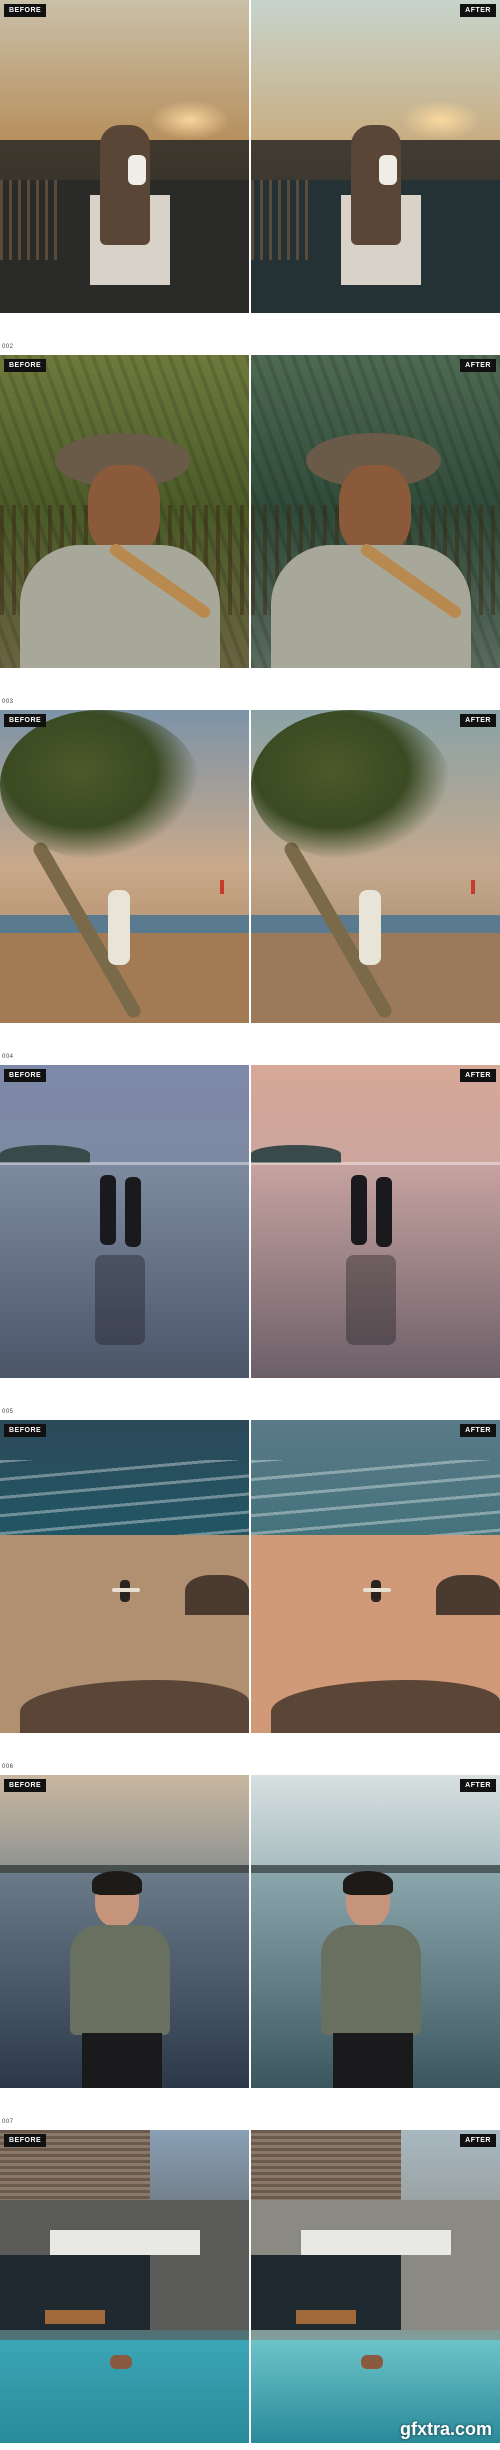 This screenshot has height=2450, width=500. I want to click on section-number: 003, so click(8, 702).